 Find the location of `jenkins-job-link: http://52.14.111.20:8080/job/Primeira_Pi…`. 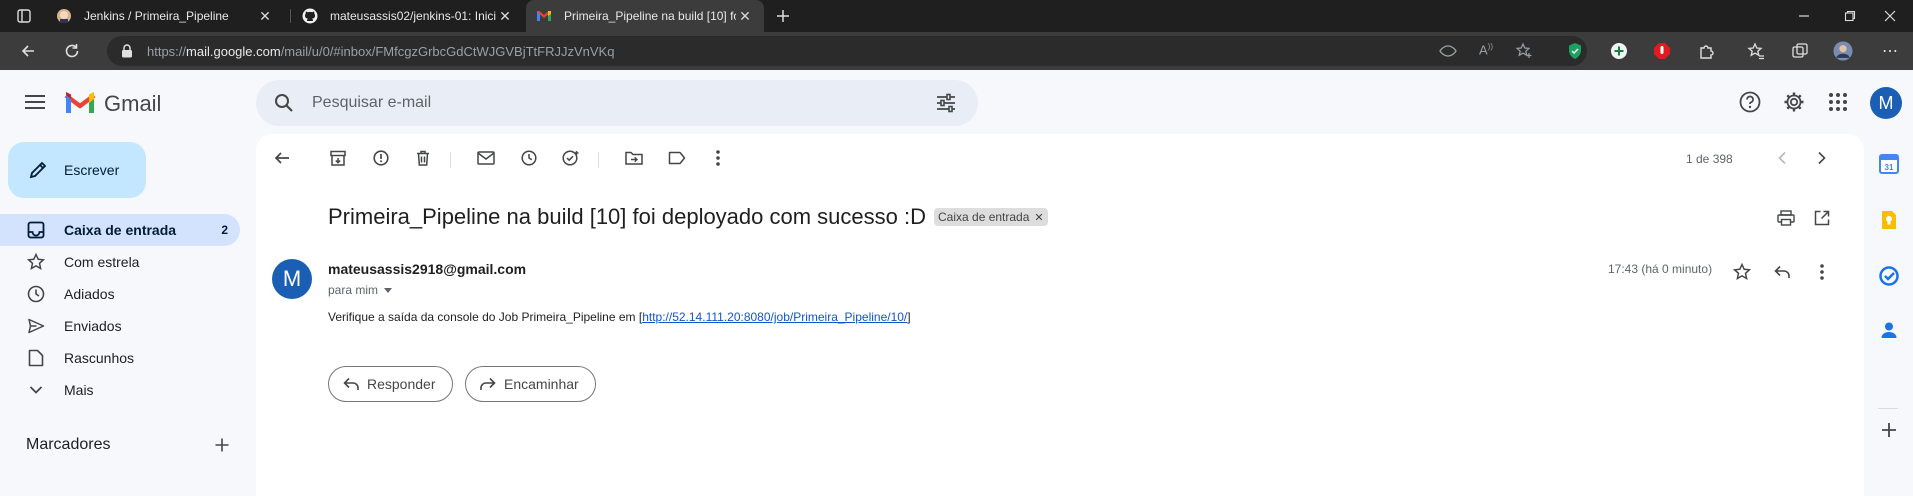

jenkins-job-link: http://52.14.111.20:8080/job/Primeira_Pi… is located at coordinates (774, 317).